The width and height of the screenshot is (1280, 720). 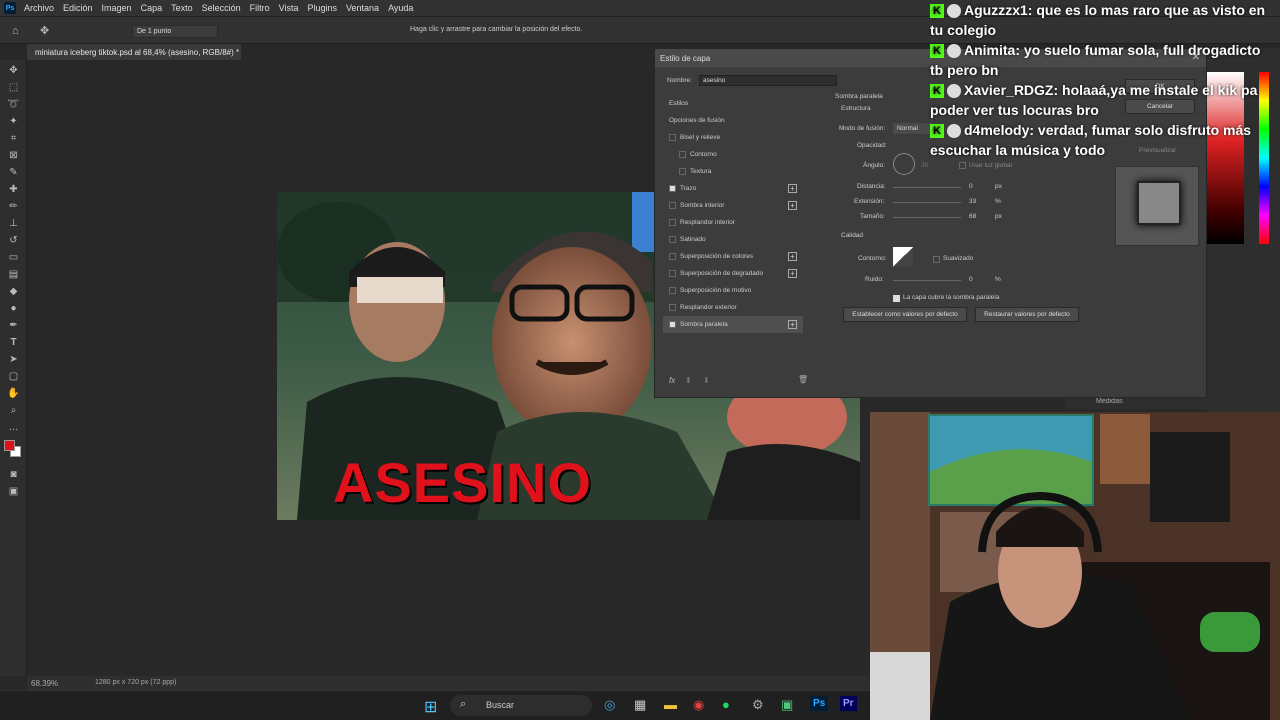 I want to click on spotify-icon: ●, so click(x=726, y=704).